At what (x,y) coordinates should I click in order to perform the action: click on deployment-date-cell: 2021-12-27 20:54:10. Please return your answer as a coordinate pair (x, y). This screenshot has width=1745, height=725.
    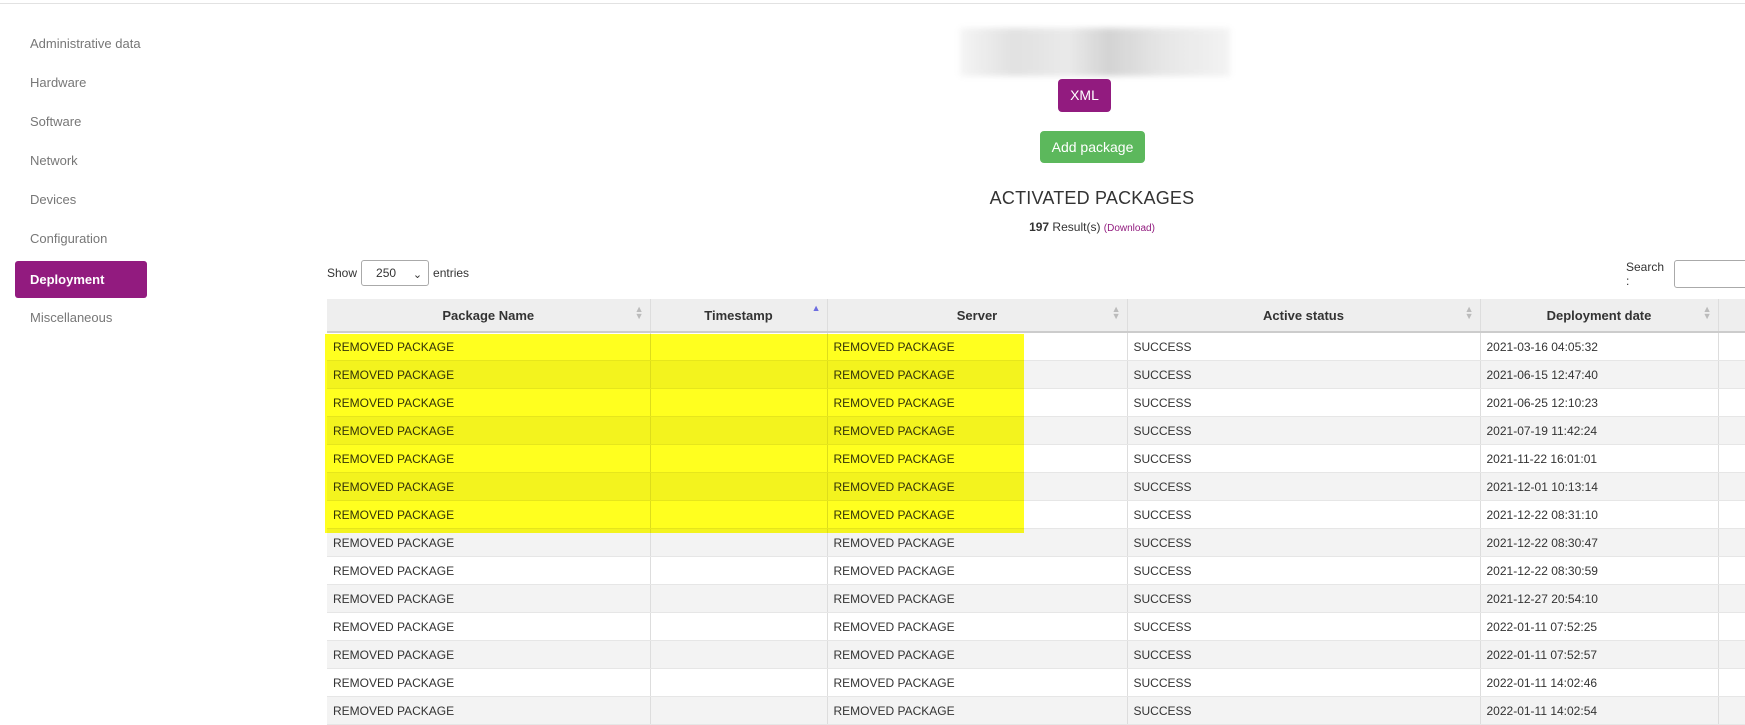
    Looking at the image, I should click on (1599, 598).